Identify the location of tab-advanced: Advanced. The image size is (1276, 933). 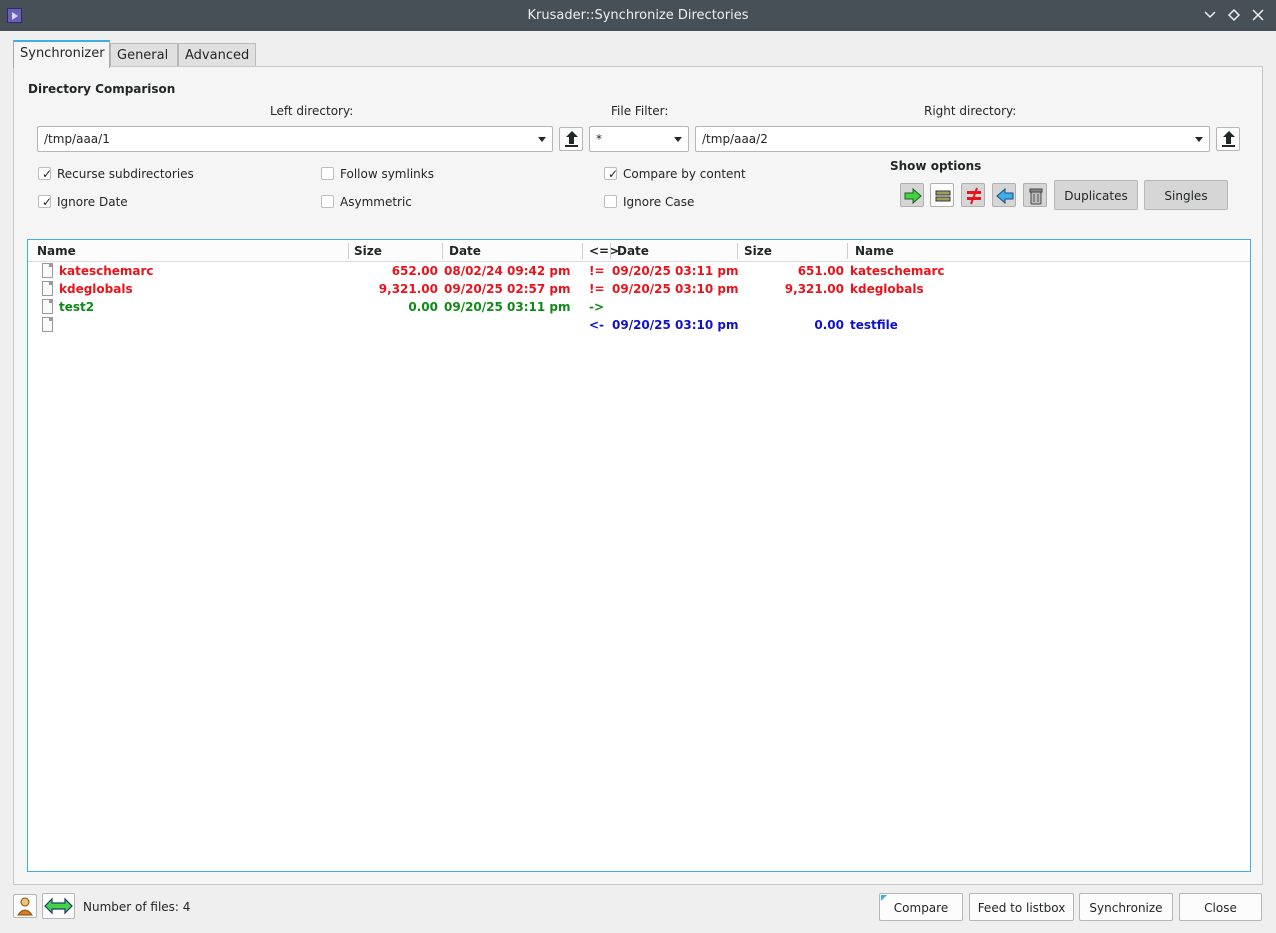
(217, 55).